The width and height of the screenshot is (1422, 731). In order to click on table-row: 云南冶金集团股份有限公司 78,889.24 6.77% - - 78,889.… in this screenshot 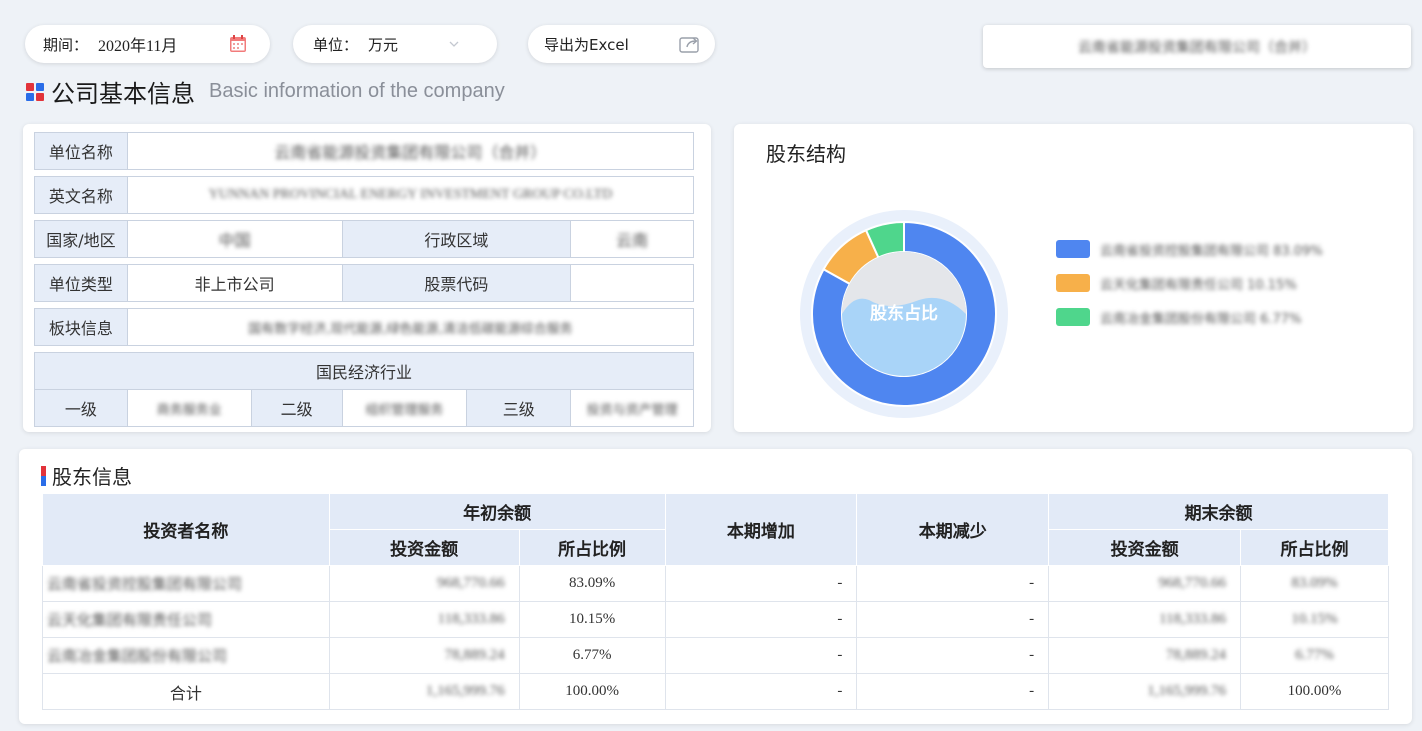, I will do `click(715, 655)`.